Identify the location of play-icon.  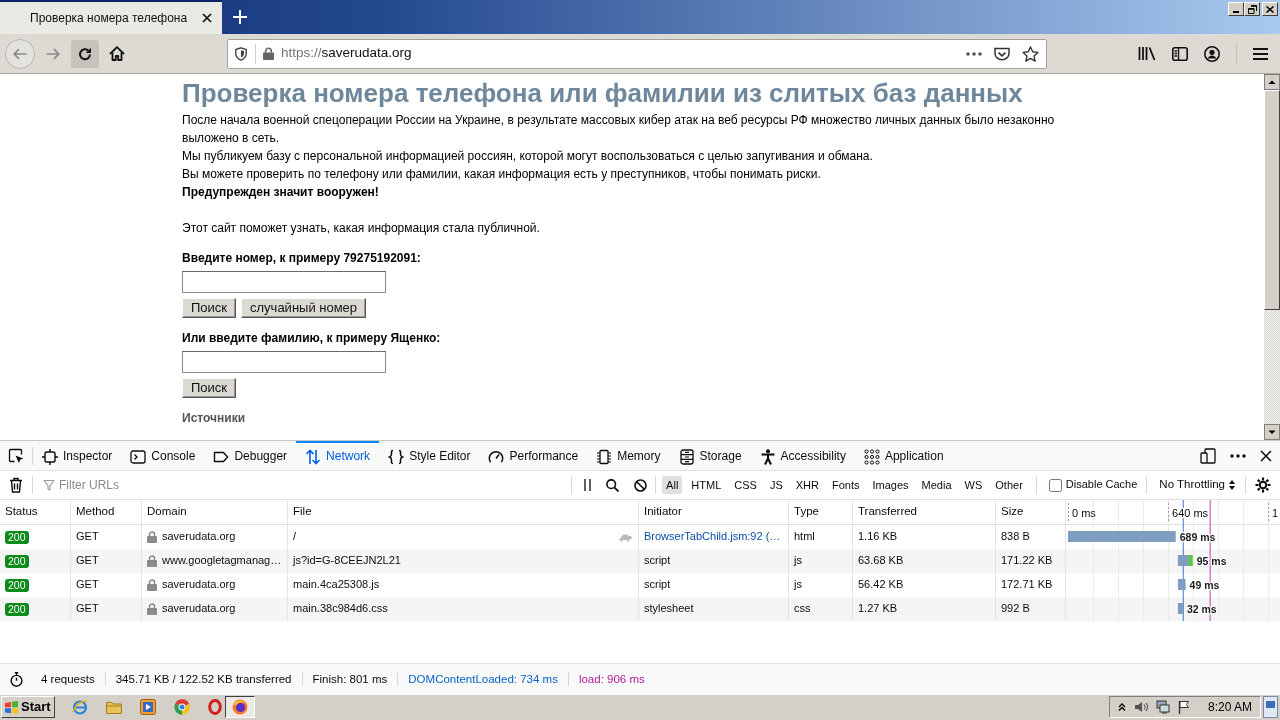
(147, 707).